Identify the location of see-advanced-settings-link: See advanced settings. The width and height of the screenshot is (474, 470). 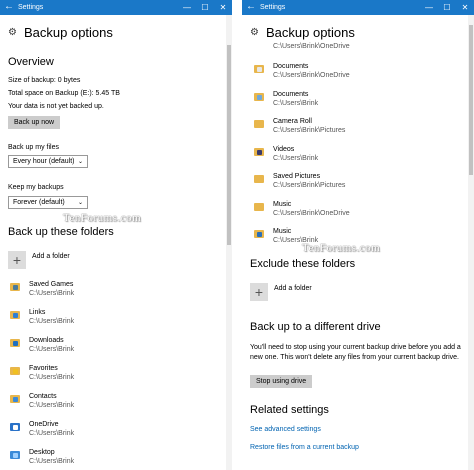
(285, 429).